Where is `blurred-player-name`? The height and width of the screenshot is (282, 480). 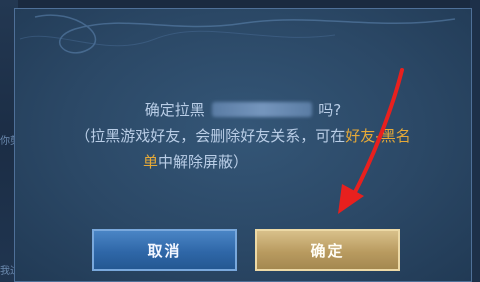 blurred-player-name is located at coordinates (261, 109).